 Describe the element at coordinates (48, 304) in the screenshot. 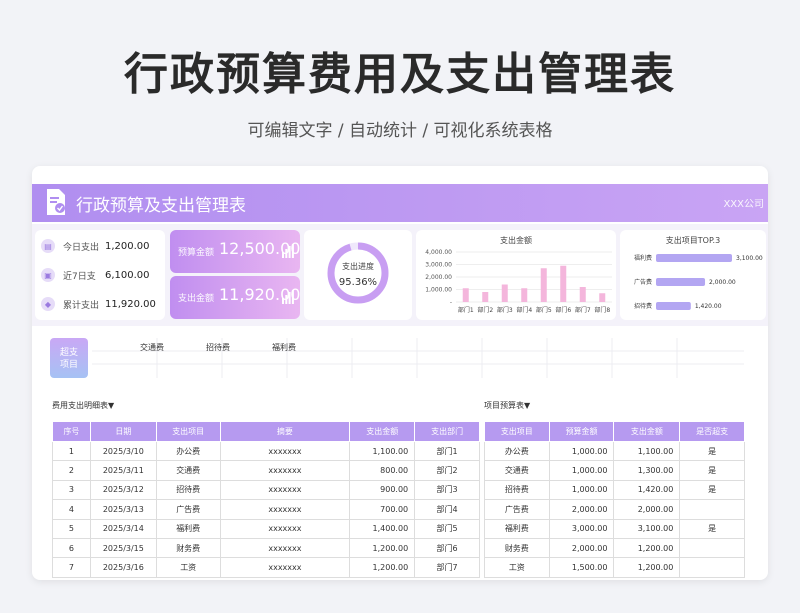

I see `stack-icon: ◆` at that location.